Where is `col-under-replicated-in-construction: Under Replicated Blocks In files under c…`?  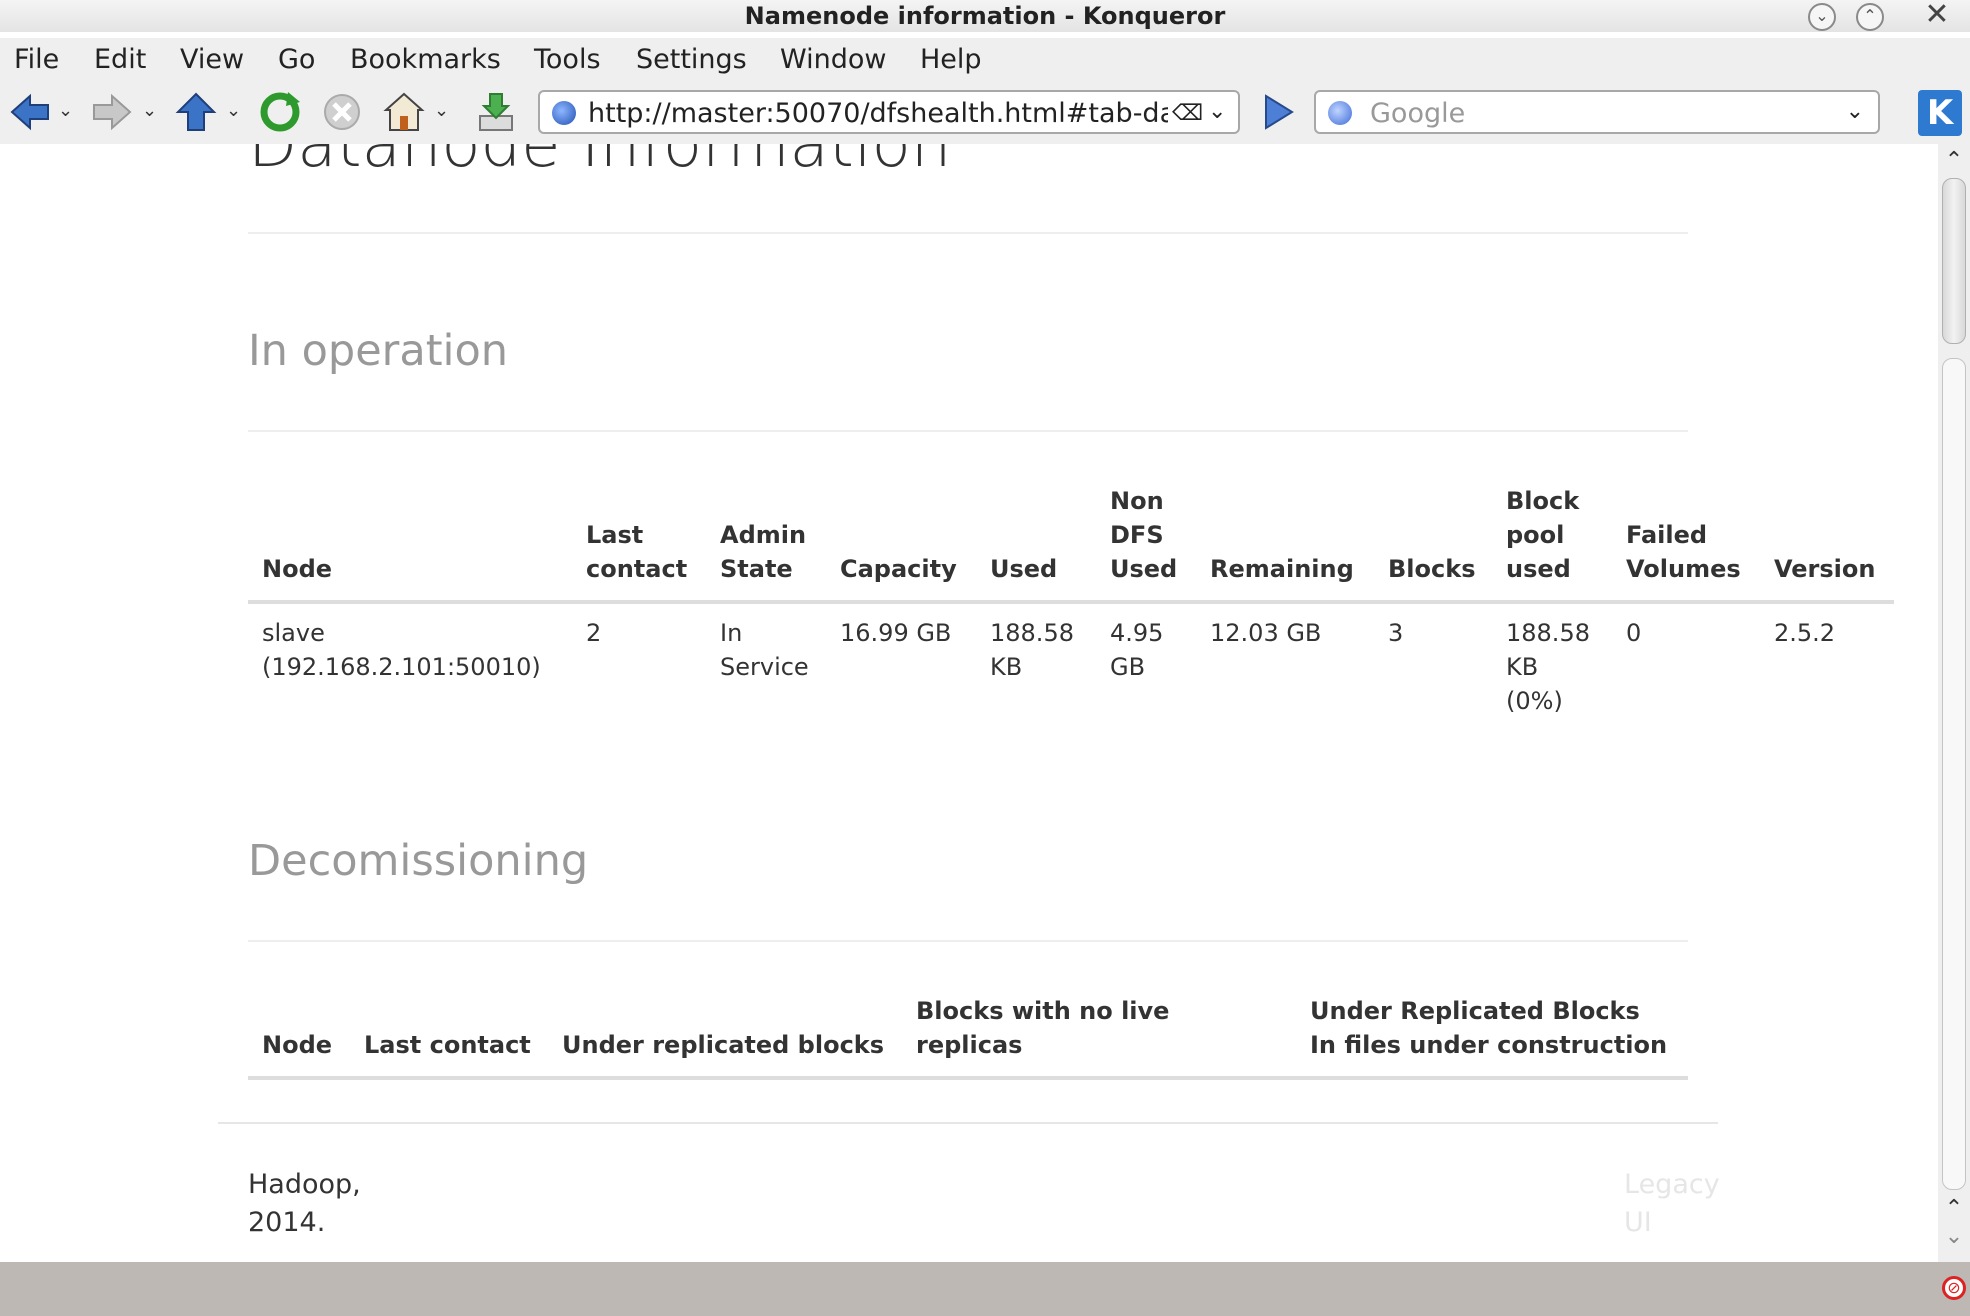
col-under-replicated-in-construction: Under Replicated Blocks In files under c… is located at coordinates (1489, 1028).